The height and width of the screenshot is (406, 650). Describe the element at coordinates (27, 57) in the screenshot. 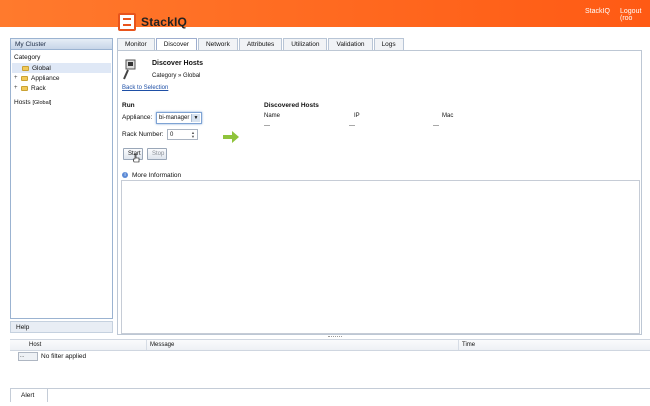

I see `category-label: Category` at that location.